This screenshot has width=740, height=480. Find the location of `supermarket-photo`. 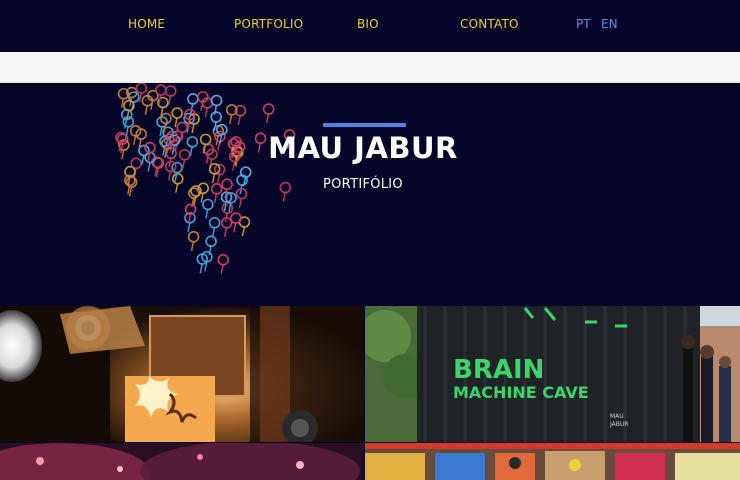

supermarket-photo is located at coordinates (552, 461).